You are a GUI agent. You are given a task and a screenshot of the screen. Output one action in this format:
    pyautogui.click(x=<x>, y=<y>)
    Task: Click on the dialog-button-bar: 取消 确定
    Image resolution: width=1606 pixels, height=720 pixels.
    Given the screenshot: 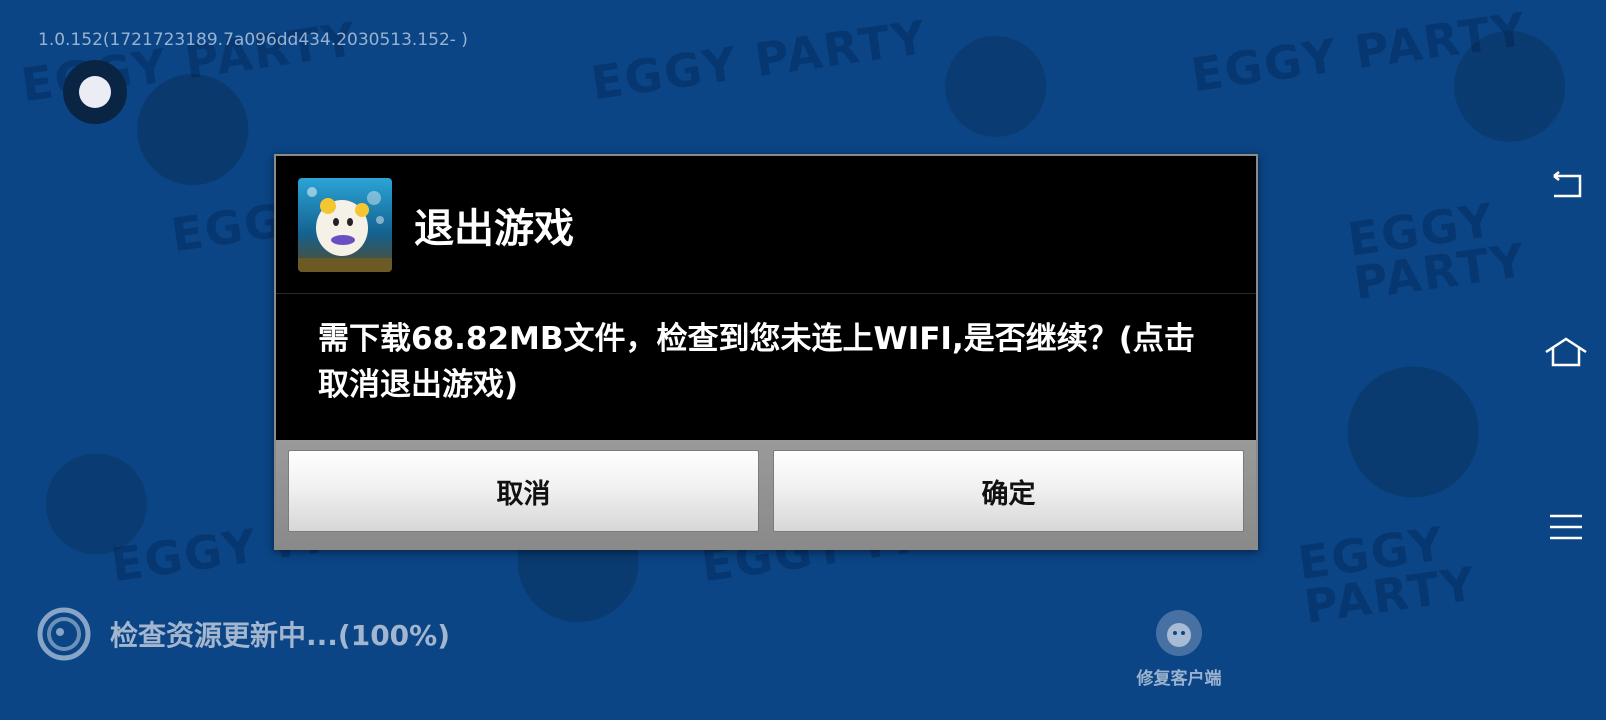 What is the action you would take?
    pyautogui.click(x=766, y=494)
    